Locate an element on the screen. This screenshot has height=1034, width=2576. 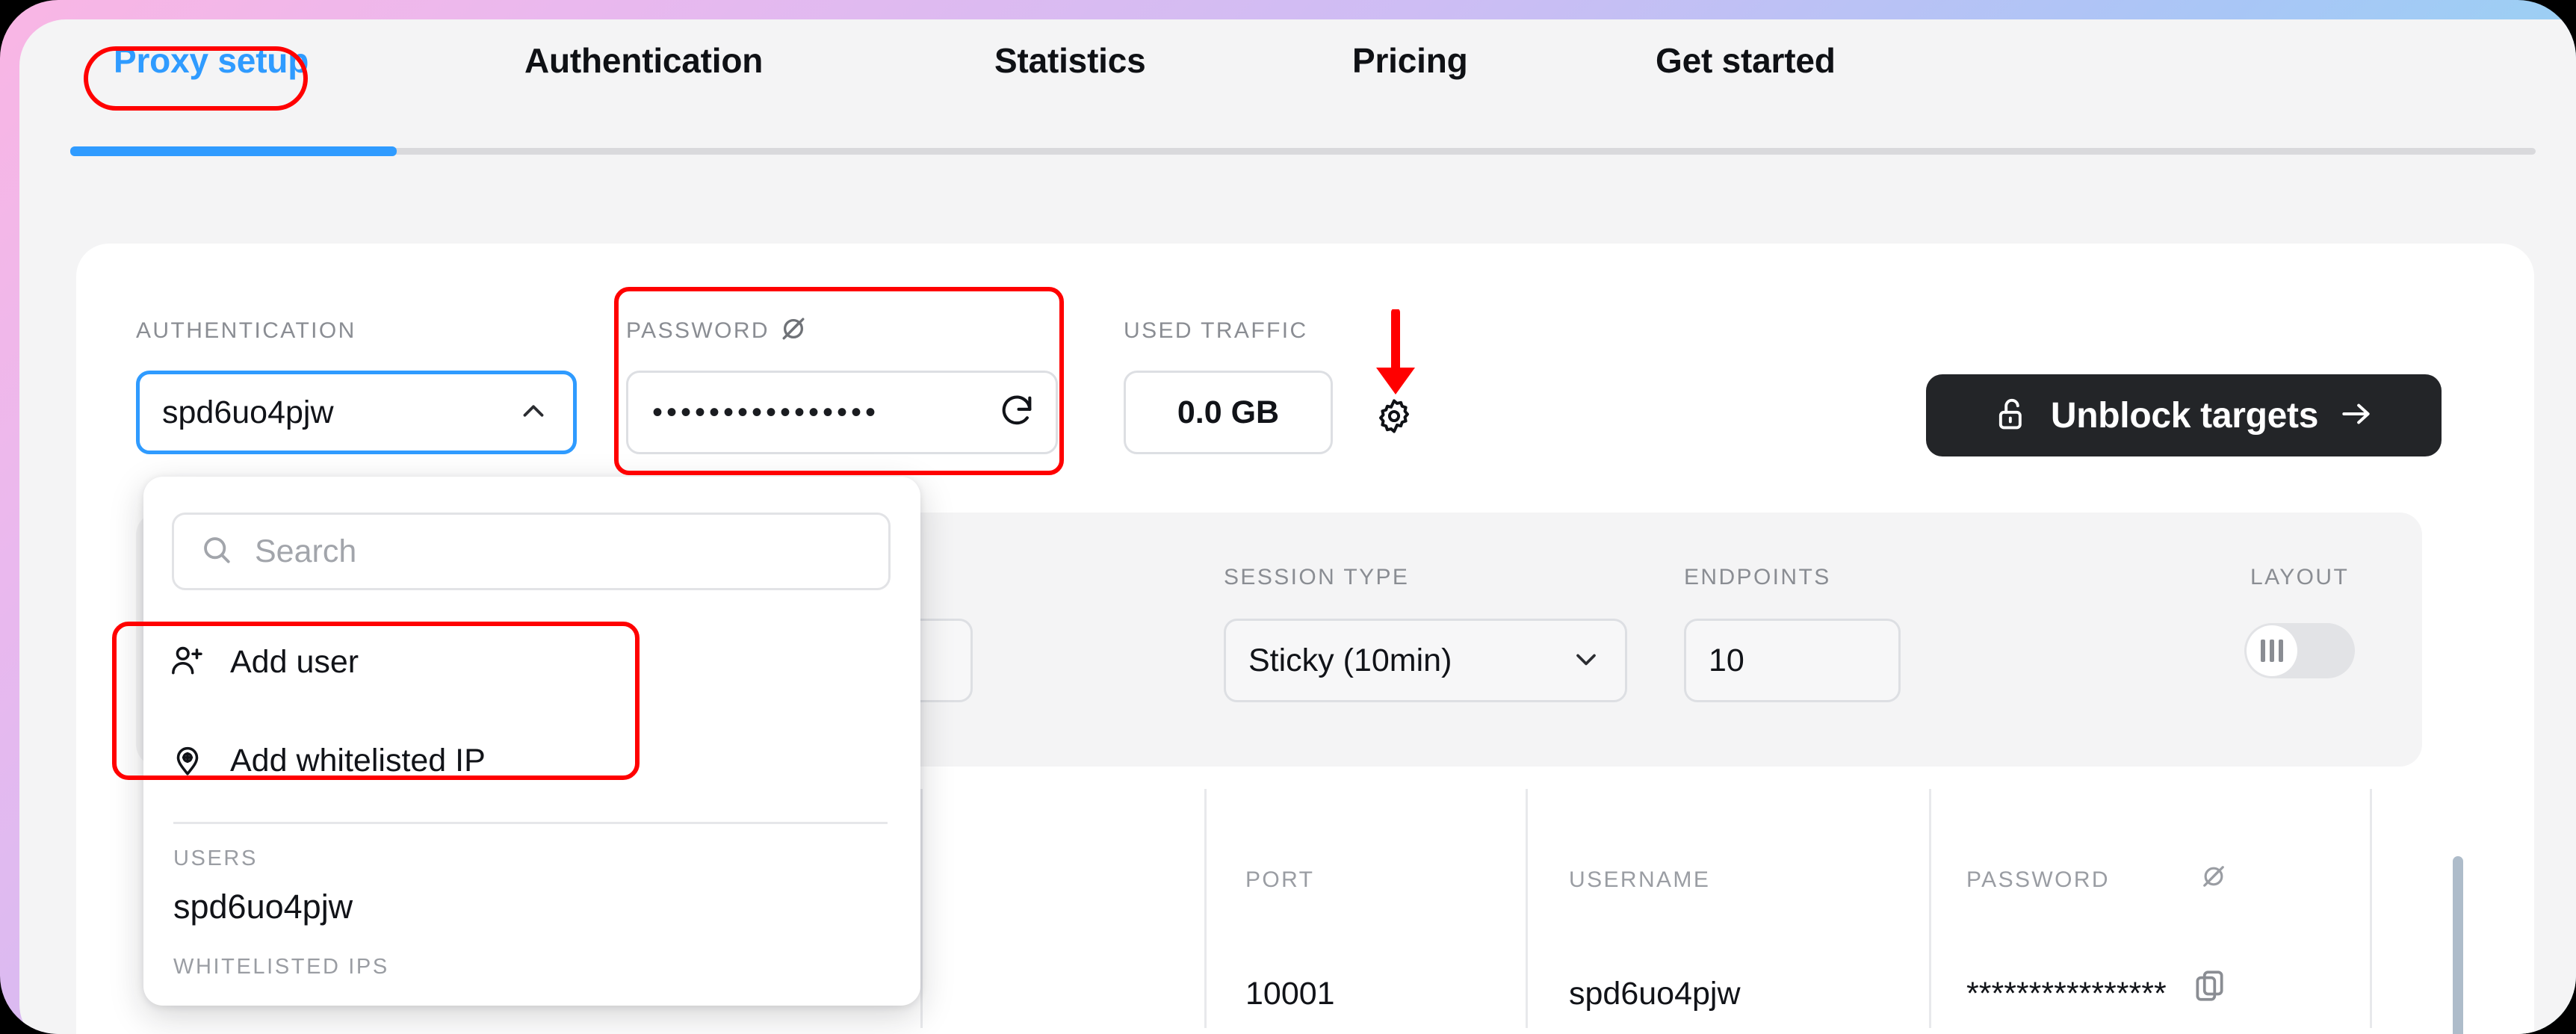
endpoints-label: ENDPOINTS is located at coordinates (1757, 577).